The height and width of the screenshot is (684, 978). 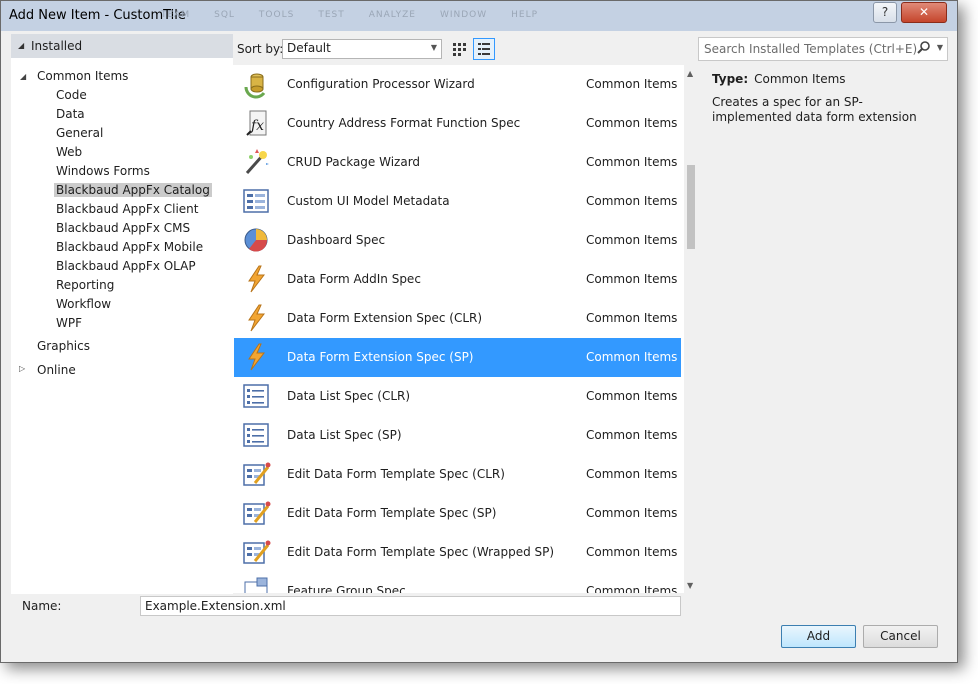 I want to click on medium-icons-view-button, so click(x=459, y=49).